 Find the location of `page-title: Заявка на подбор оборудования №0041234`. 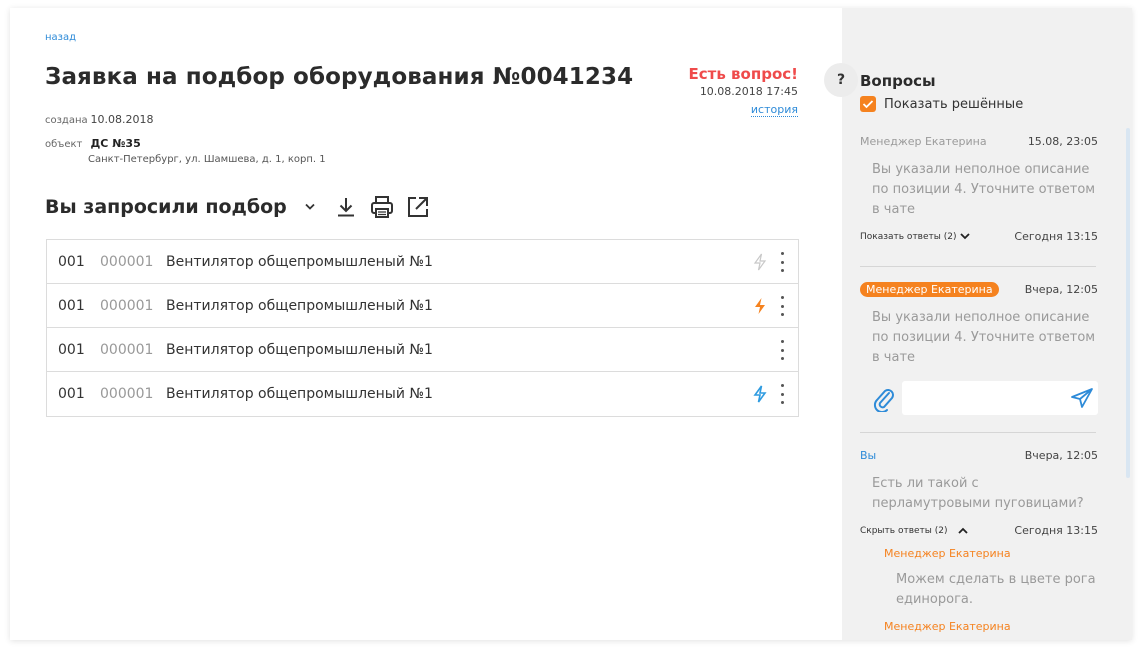

page-title: Заявка на подбор оборудования №0041234 is located at coordinates (339, 77).